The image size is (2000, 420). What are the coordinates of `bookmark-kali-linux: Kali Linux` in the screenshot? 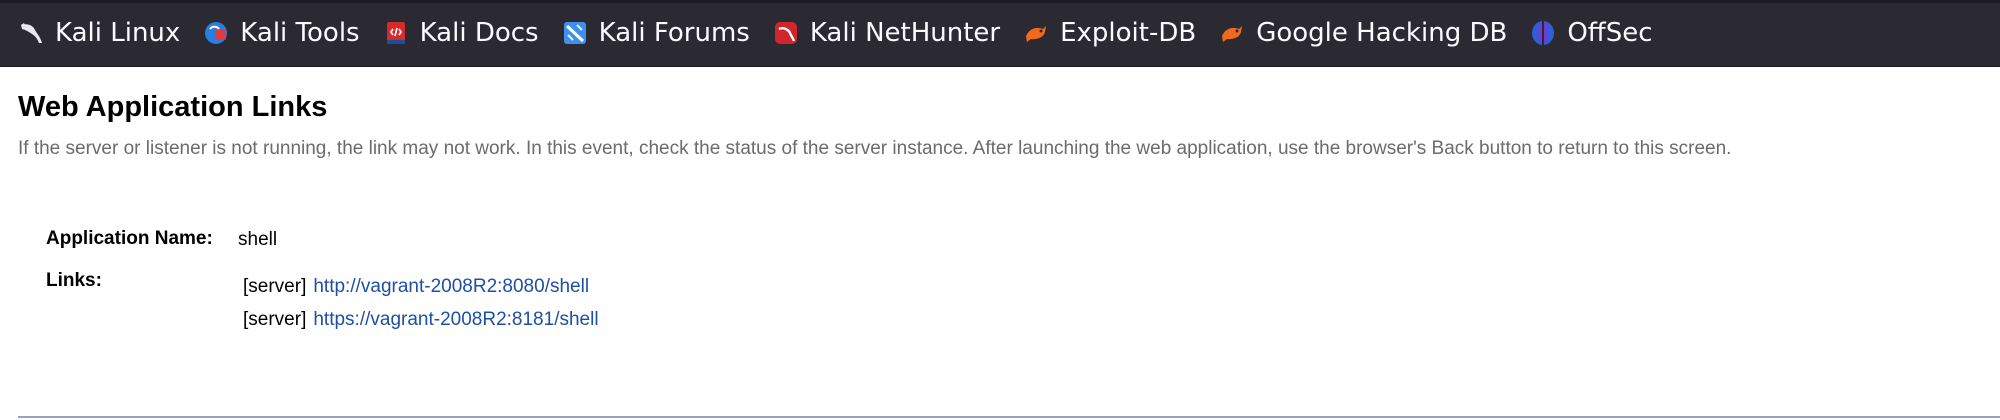 It's located at (99, 33).